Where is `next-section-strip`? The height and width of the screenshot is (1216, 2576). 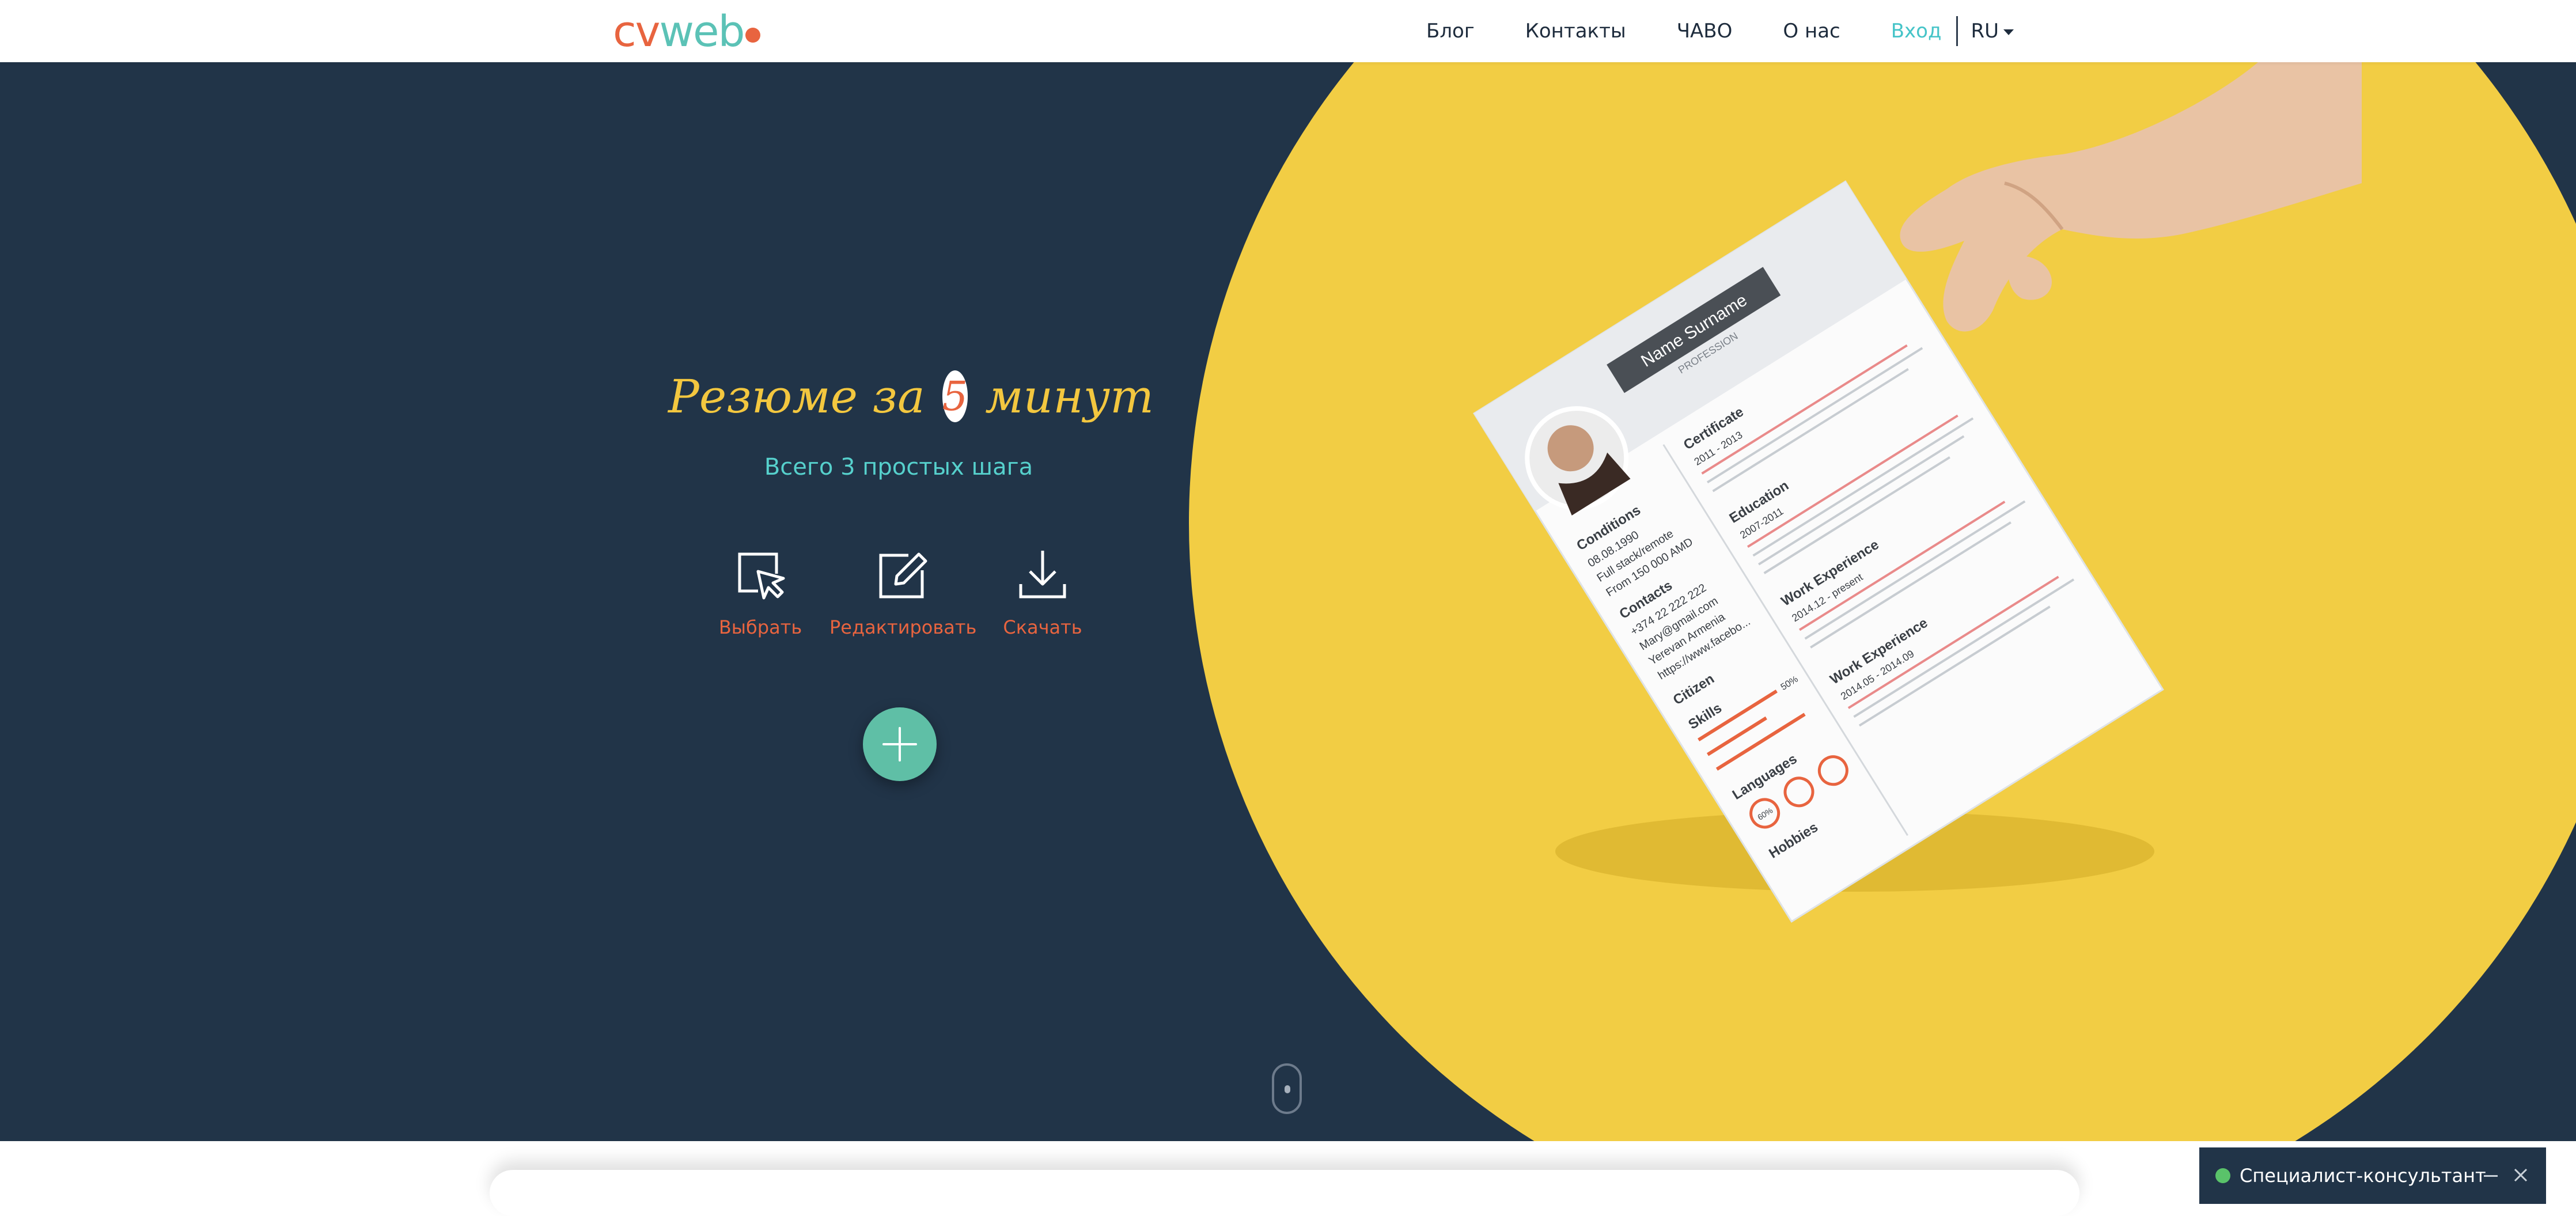
next-section-strip is located at coordinates (1288, 1173).